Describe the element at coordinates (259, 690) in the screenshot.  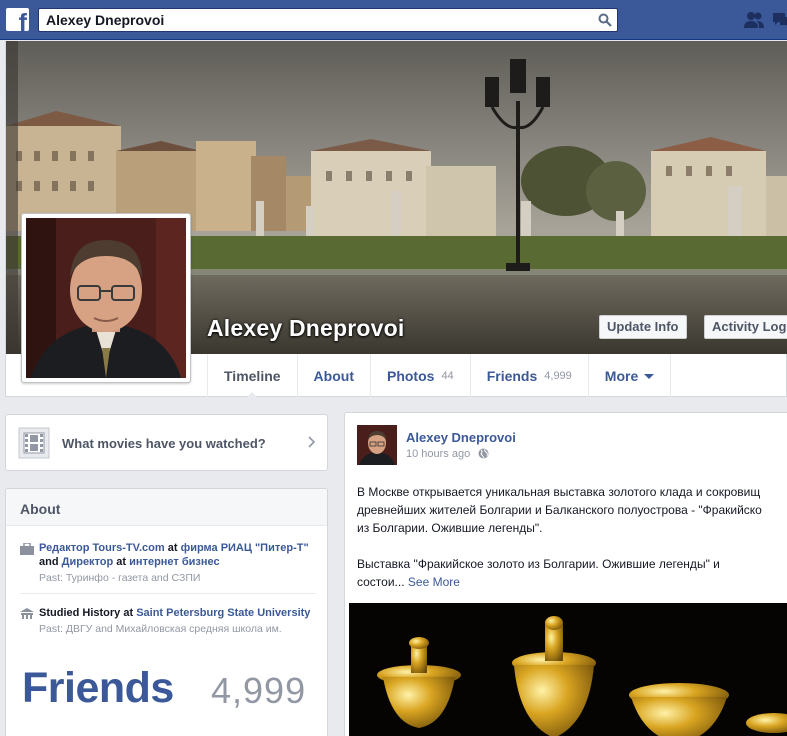
I see `friends-section-count: 4,999` at that location.